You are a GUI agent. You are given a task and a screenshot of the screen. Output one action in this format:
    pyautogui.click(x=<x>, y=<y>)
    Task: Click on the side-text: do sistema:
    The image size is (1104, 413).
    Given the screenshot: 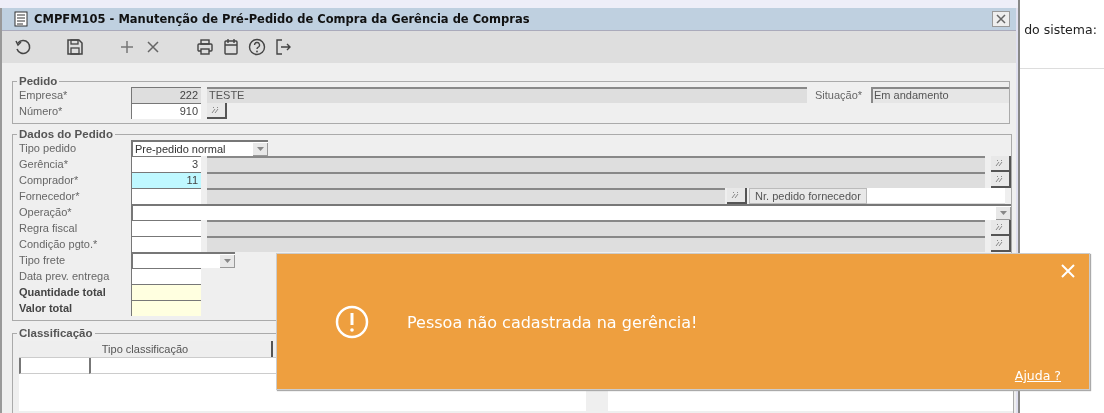 What is the action you would take?
    pyautogui.click(x=1062, y=45)
    